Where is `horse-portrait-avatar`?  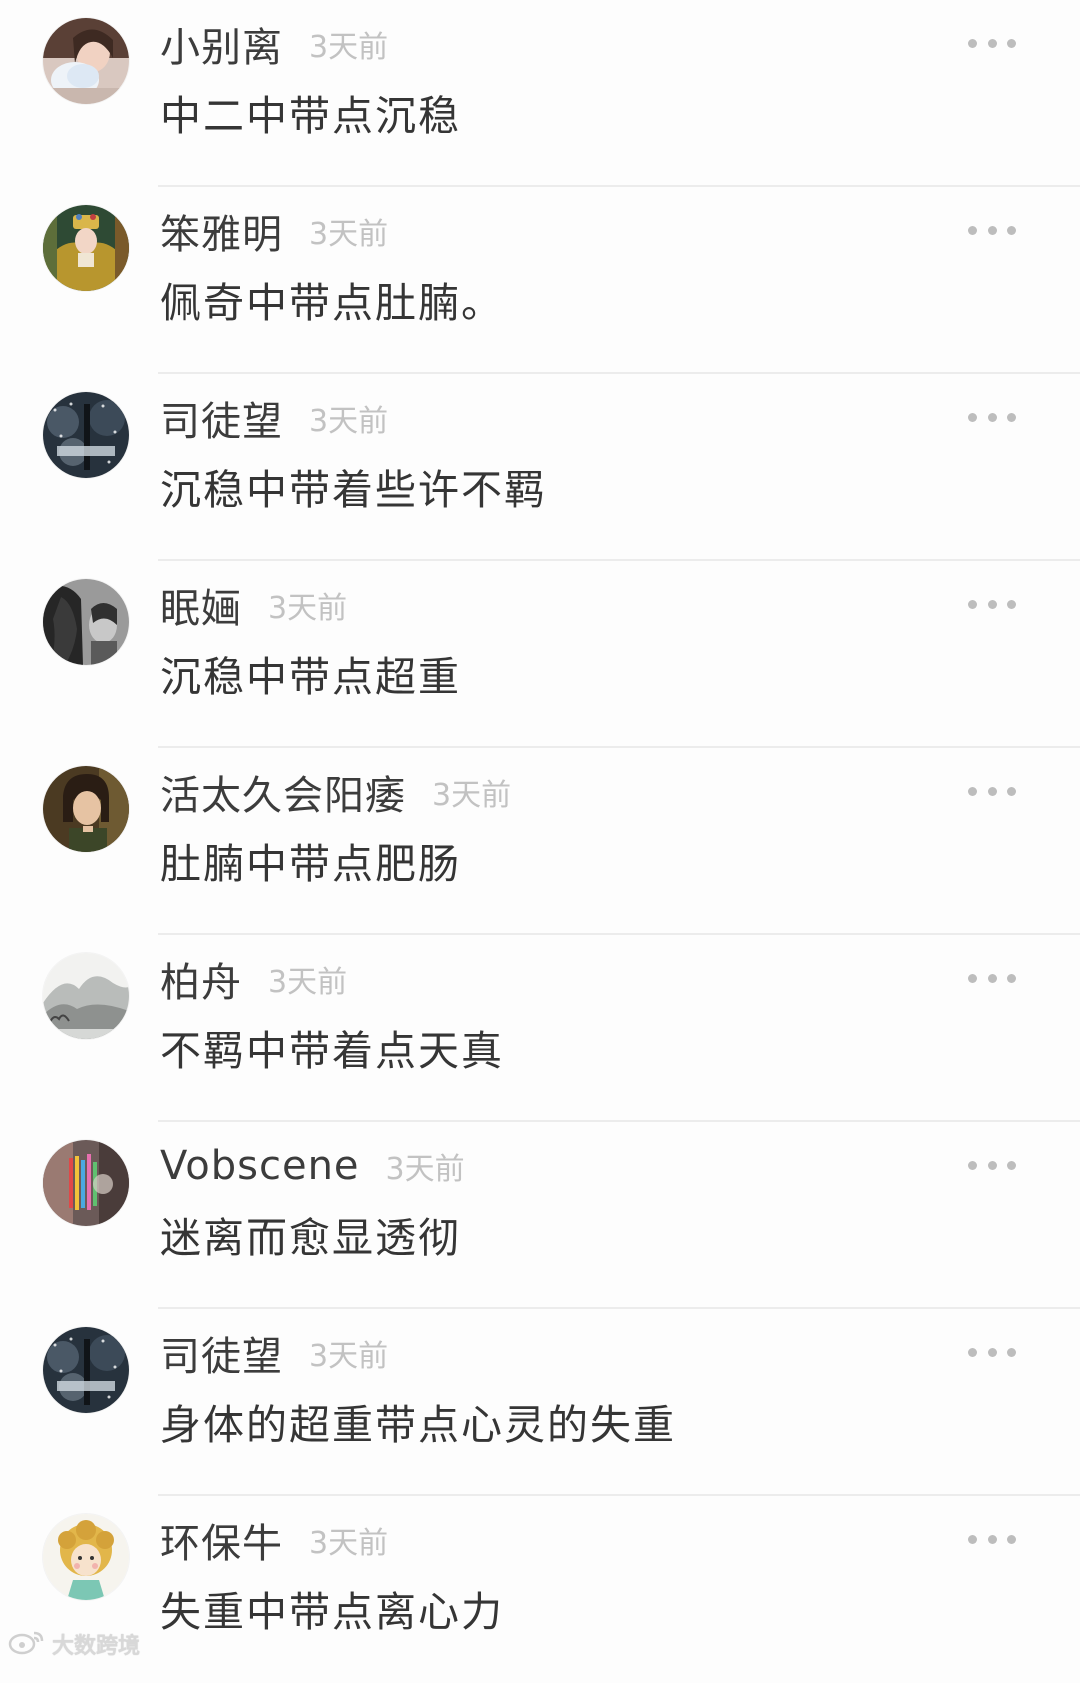 horse-portrait-avatar is located at coordinates (86, 622).